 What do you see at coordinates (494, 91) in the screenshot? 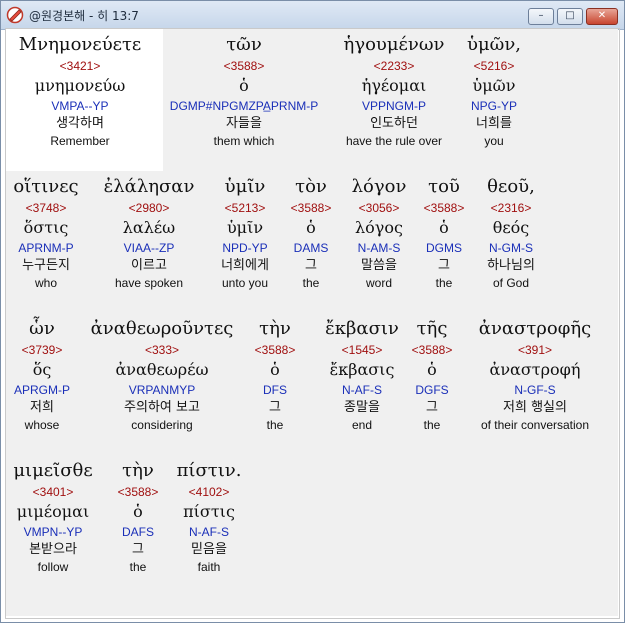
I see `word-entry: ὑμῶν, <5216> ὑμῶν NPG-YP 너희를 you` at bounding box center [494, 91].